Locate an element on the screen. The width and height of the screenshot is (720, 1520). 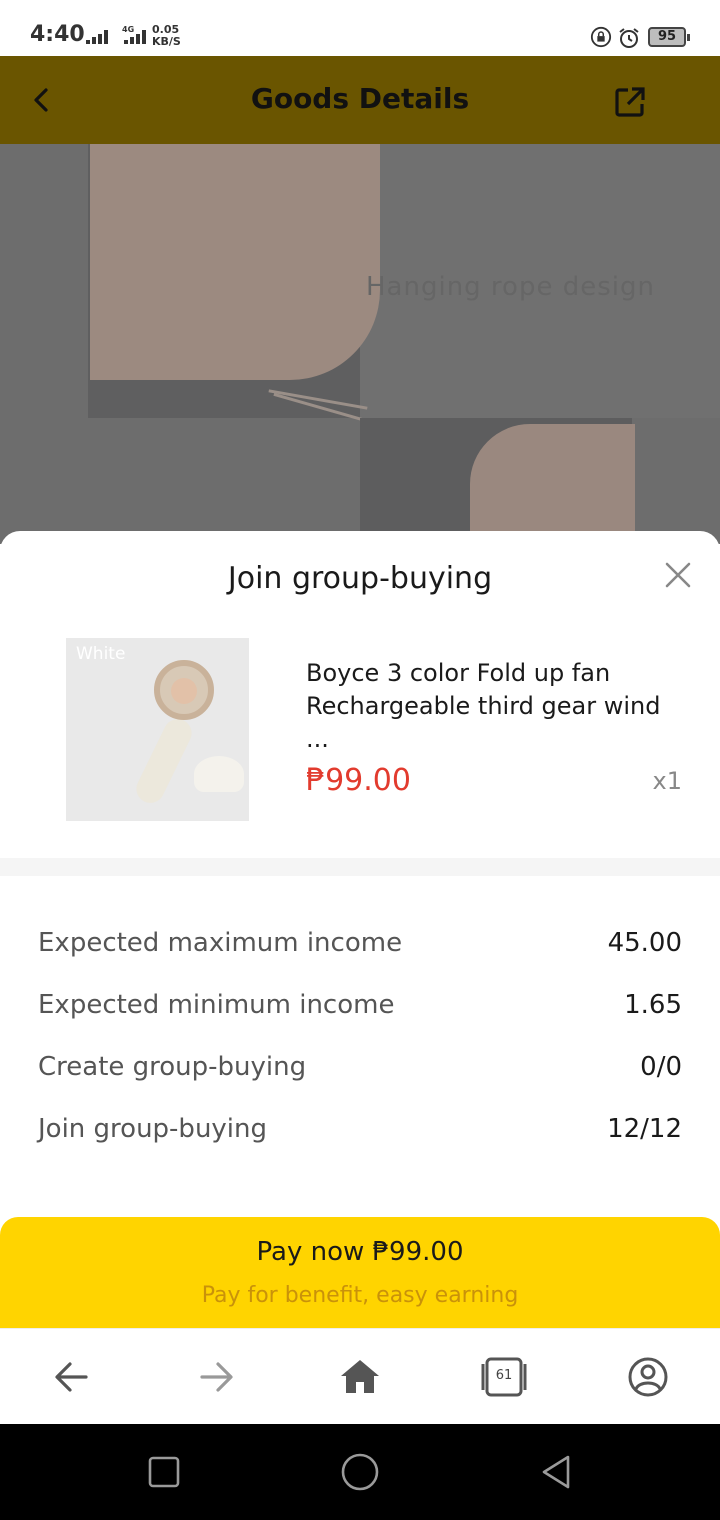
stat-label: Join group-buying is located at coordinates (153, 1129).